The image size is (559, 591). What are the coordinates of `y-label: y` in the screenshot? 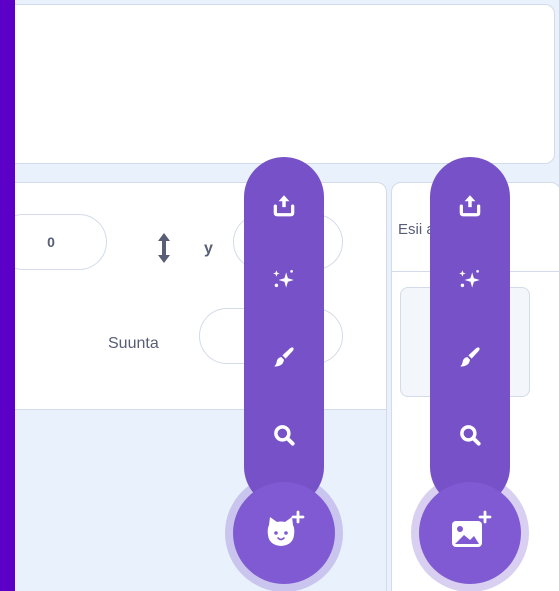 It's located at (208, 248).